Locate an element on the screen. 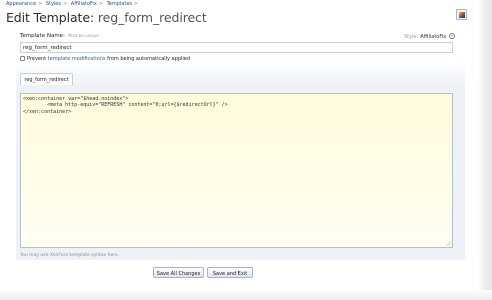  prevent-prefix: Prevent is located at coordinates (37, 59).